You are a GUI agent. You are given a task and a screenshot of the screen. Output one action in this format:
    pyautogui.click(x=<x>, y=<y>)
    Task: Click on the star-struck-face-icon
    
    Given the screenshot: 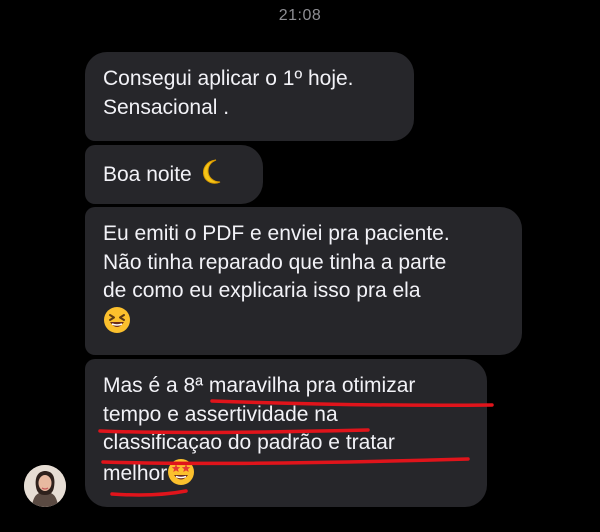 What is the action you would take?
    pyautogui.click(x=181, y=472)
    